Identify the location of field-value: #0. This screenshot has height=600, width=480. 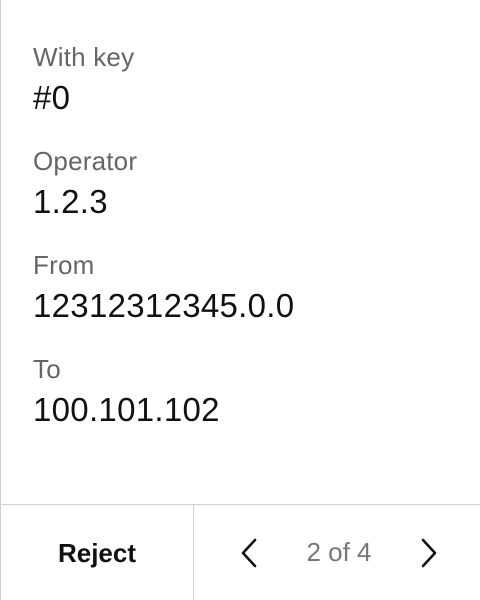
(52, 97).